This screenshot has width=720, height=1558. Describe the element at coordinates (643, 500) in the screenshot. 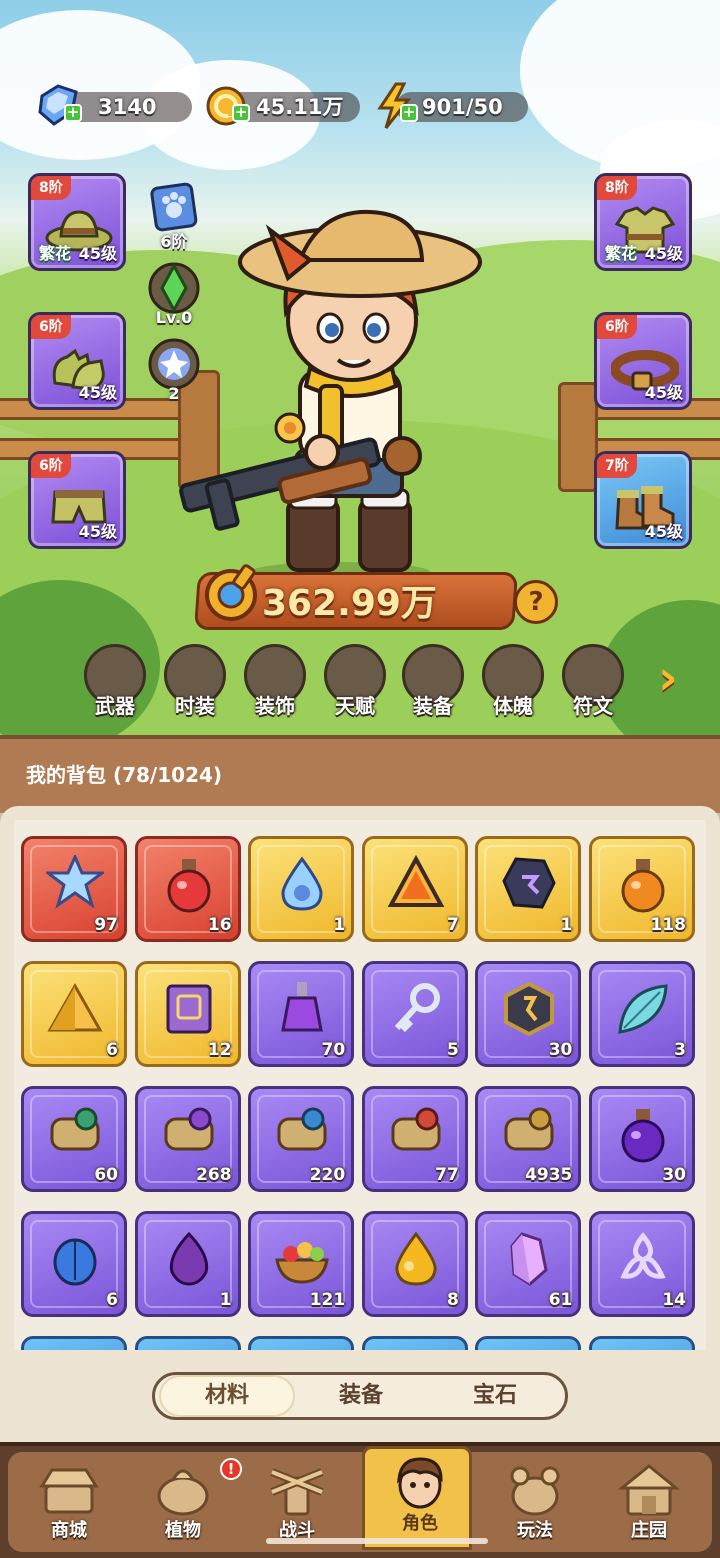

I see `equip-slot-boots: 7阶 45级` at that location.